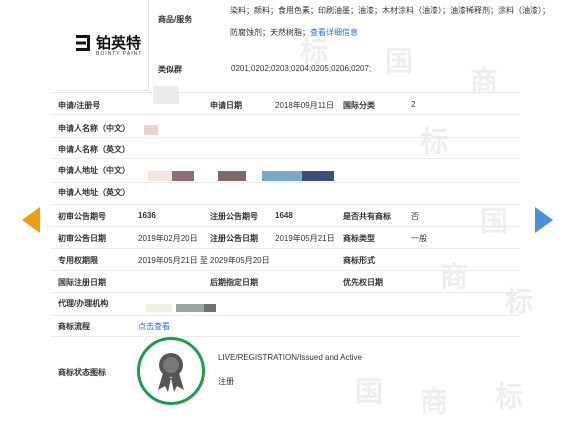 The image size is (586, 431). What do you see at coordinates (82, 282) in the screenshot?
I see `intl-reg-label: 国际注册日期` at bounding box center [82, 282].